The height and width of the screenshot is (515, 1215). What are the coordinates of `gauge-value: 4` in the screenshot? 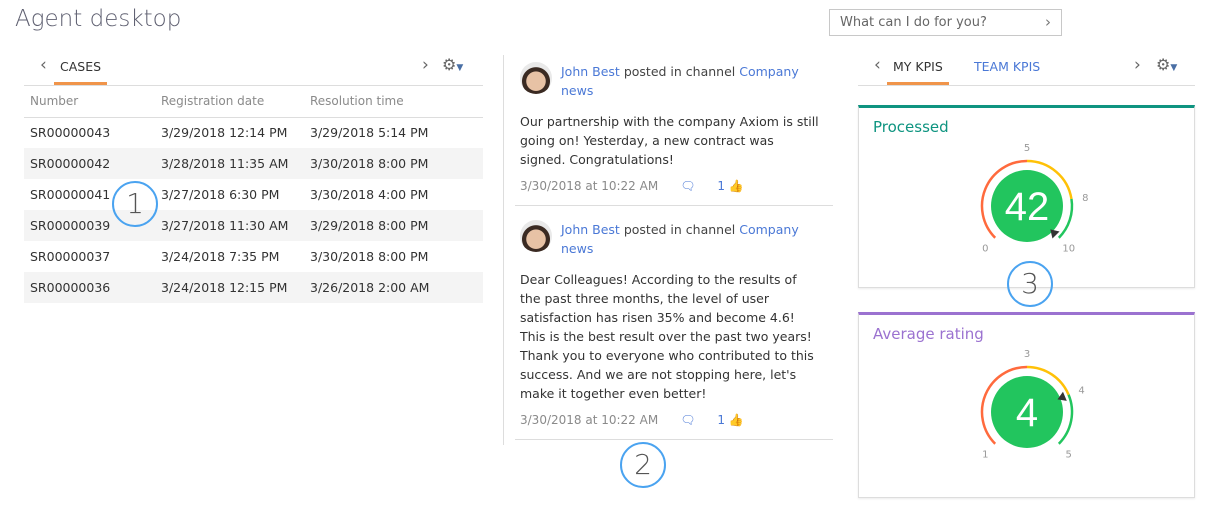 It's located at (1027, 413).